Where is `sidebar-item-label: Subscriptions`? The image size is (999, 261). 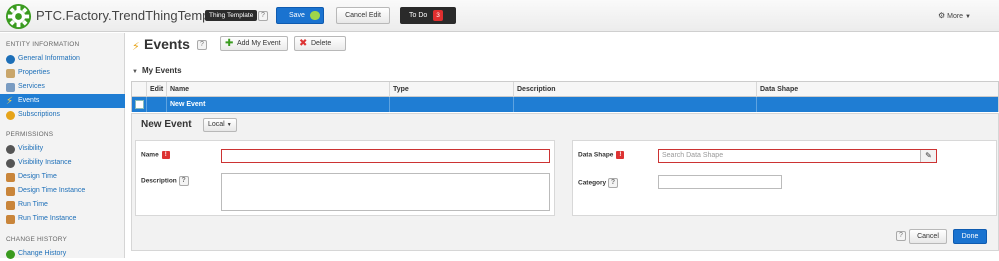 sidebar-item-label: Subscriptions is located at coordinates (39, 114).